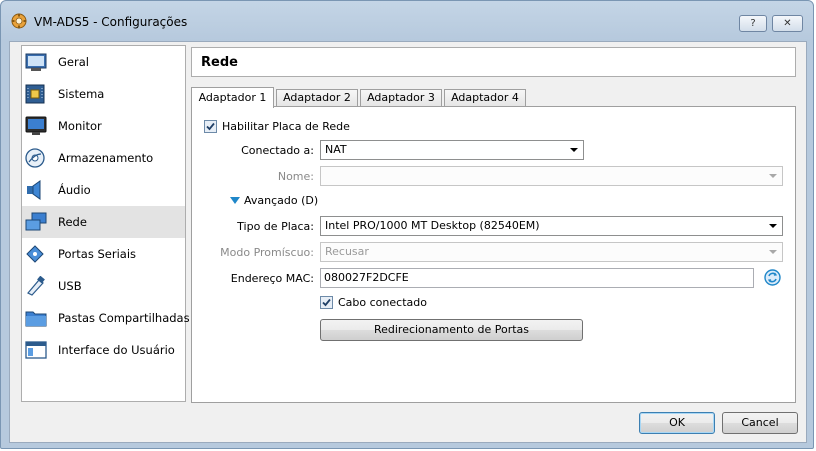 The image size is (816, 451). Describe the element at coordinates (787, 23) in the screenshot. I see `close-button: ✕` at that location.